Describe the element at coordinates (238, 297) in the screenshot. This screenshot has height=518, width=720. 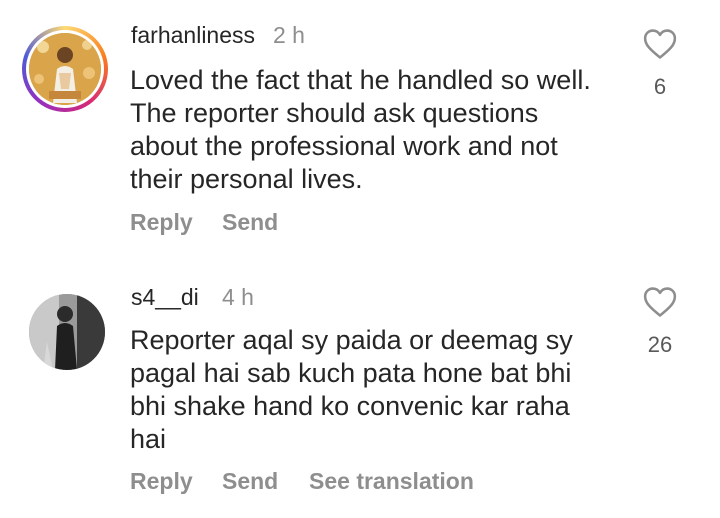
I see `comment-timestamp: 4 h` at that location.